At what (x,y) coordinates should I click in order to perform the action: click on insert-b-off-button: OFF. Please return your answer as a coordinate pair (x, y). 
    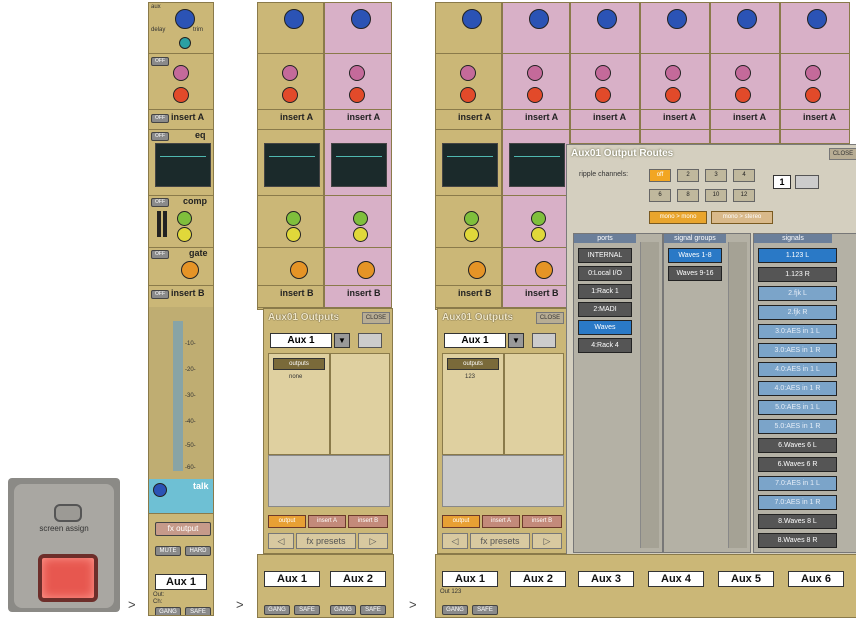
    Looking at the image, I should click on (160, 294).